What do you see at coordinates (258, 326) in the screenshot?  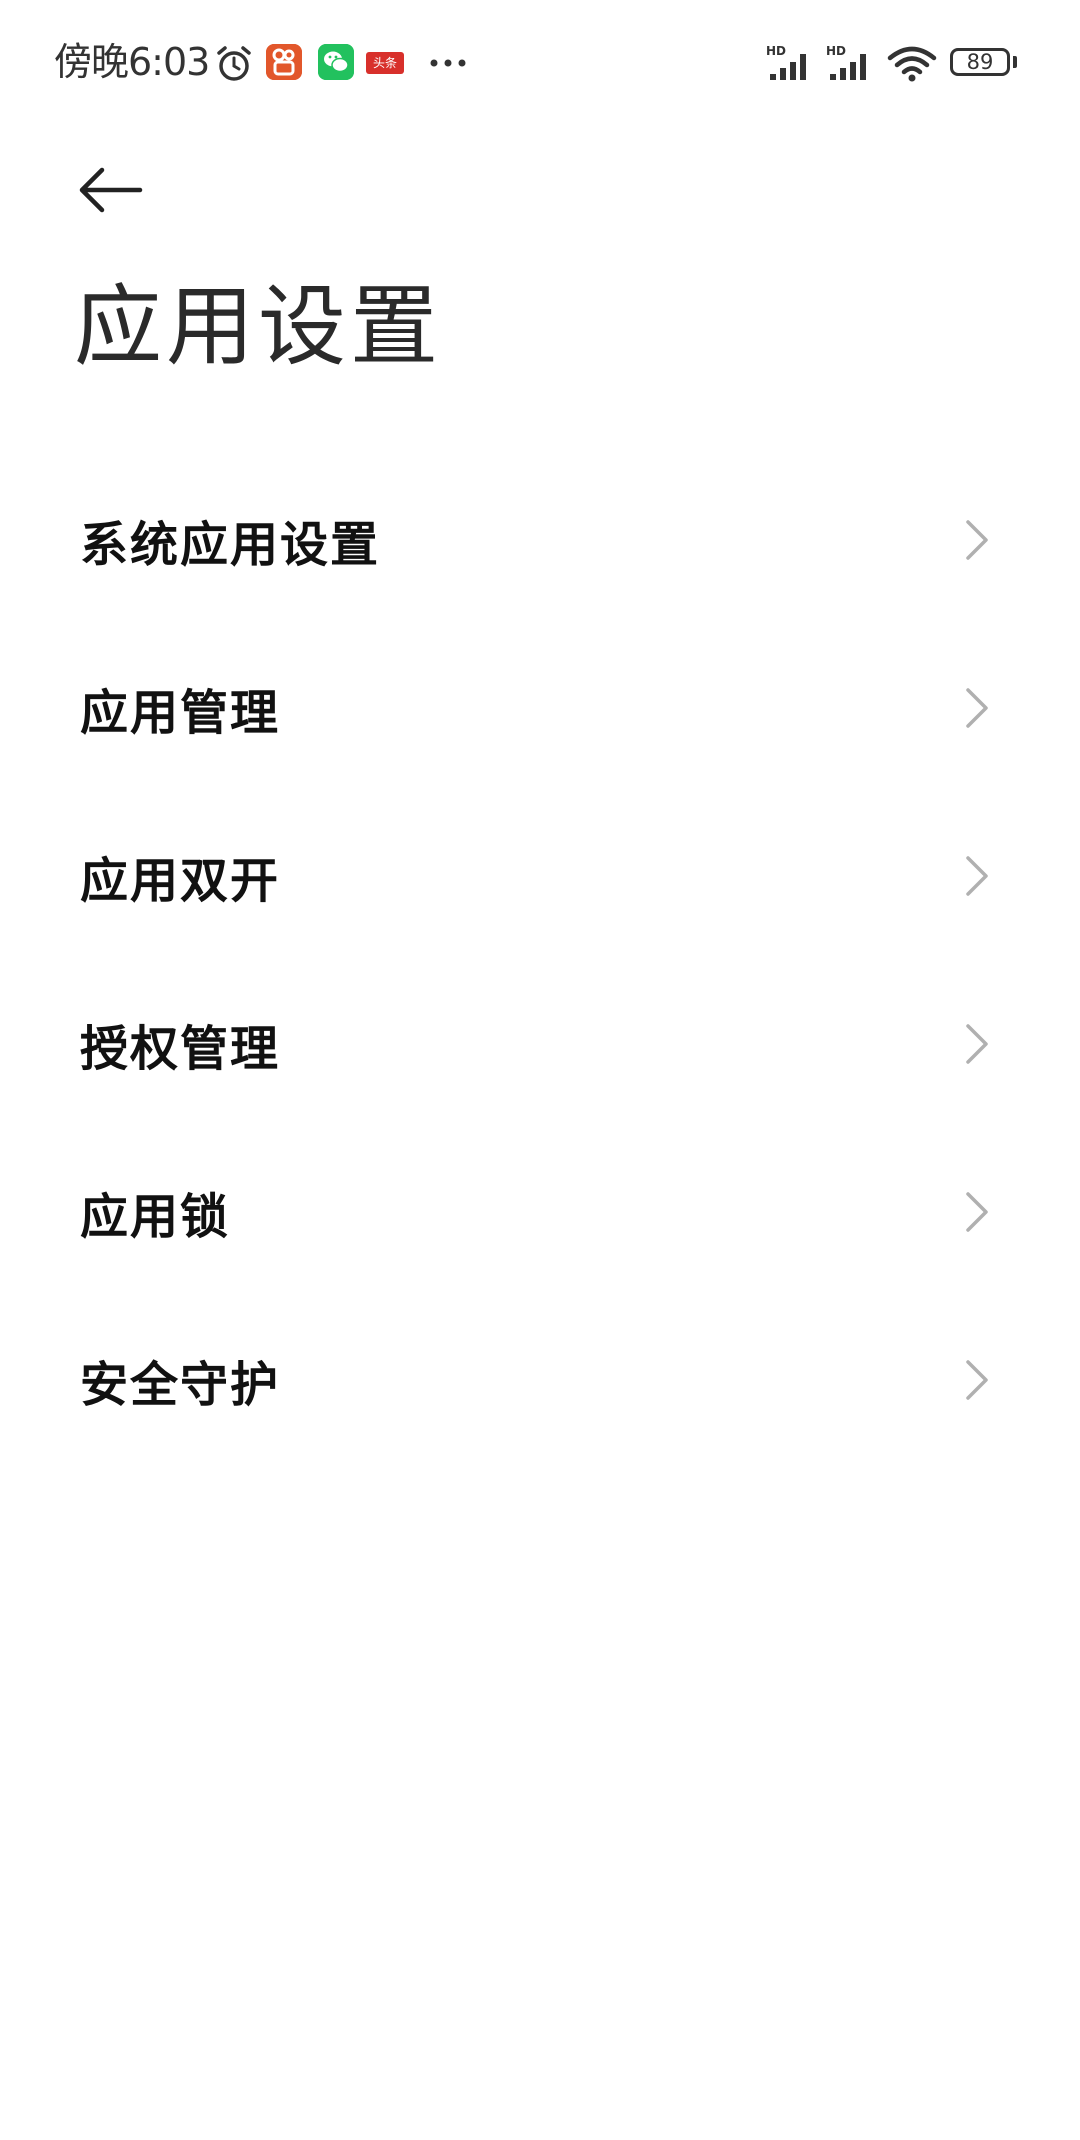 I see `page-title: 应用设置` at bounding box center [258, 326].